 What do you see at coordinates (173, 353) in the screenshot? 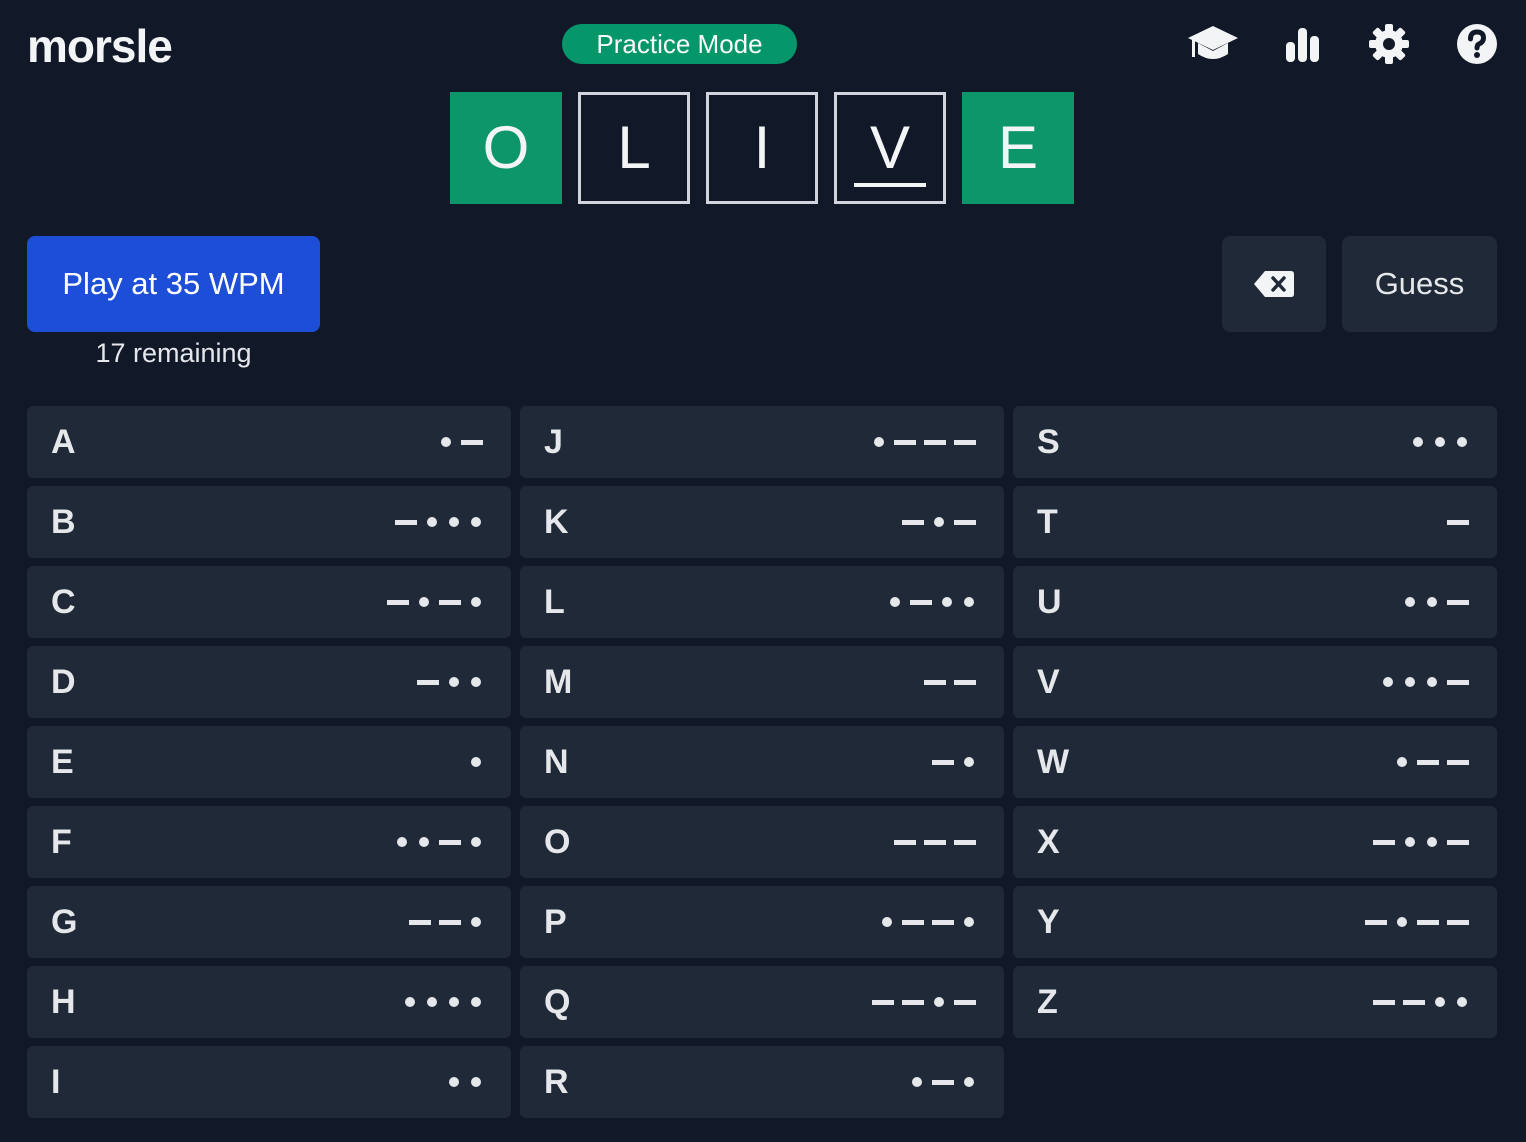
I see `remaining-count: 17 remaining` at bounding box center [173, 353].